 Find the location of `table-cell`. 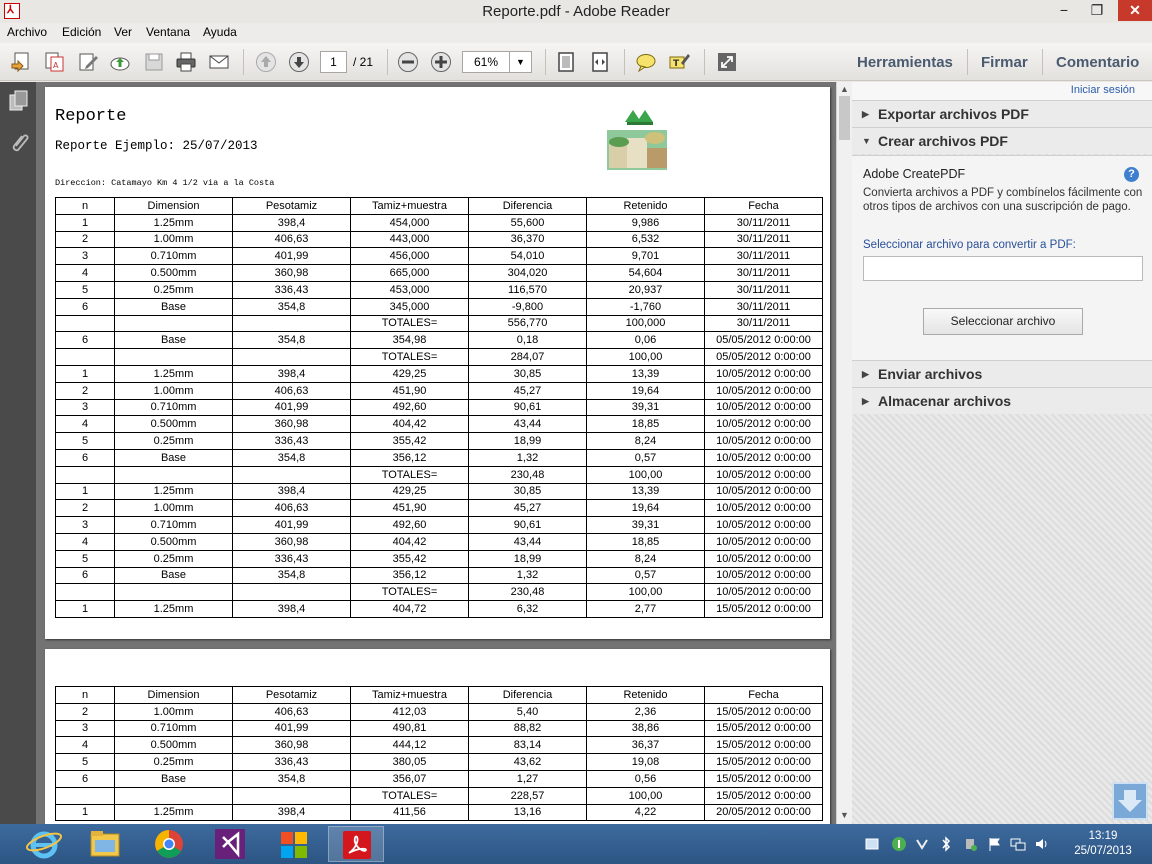

table-cell is located at coordinates (85, 323).